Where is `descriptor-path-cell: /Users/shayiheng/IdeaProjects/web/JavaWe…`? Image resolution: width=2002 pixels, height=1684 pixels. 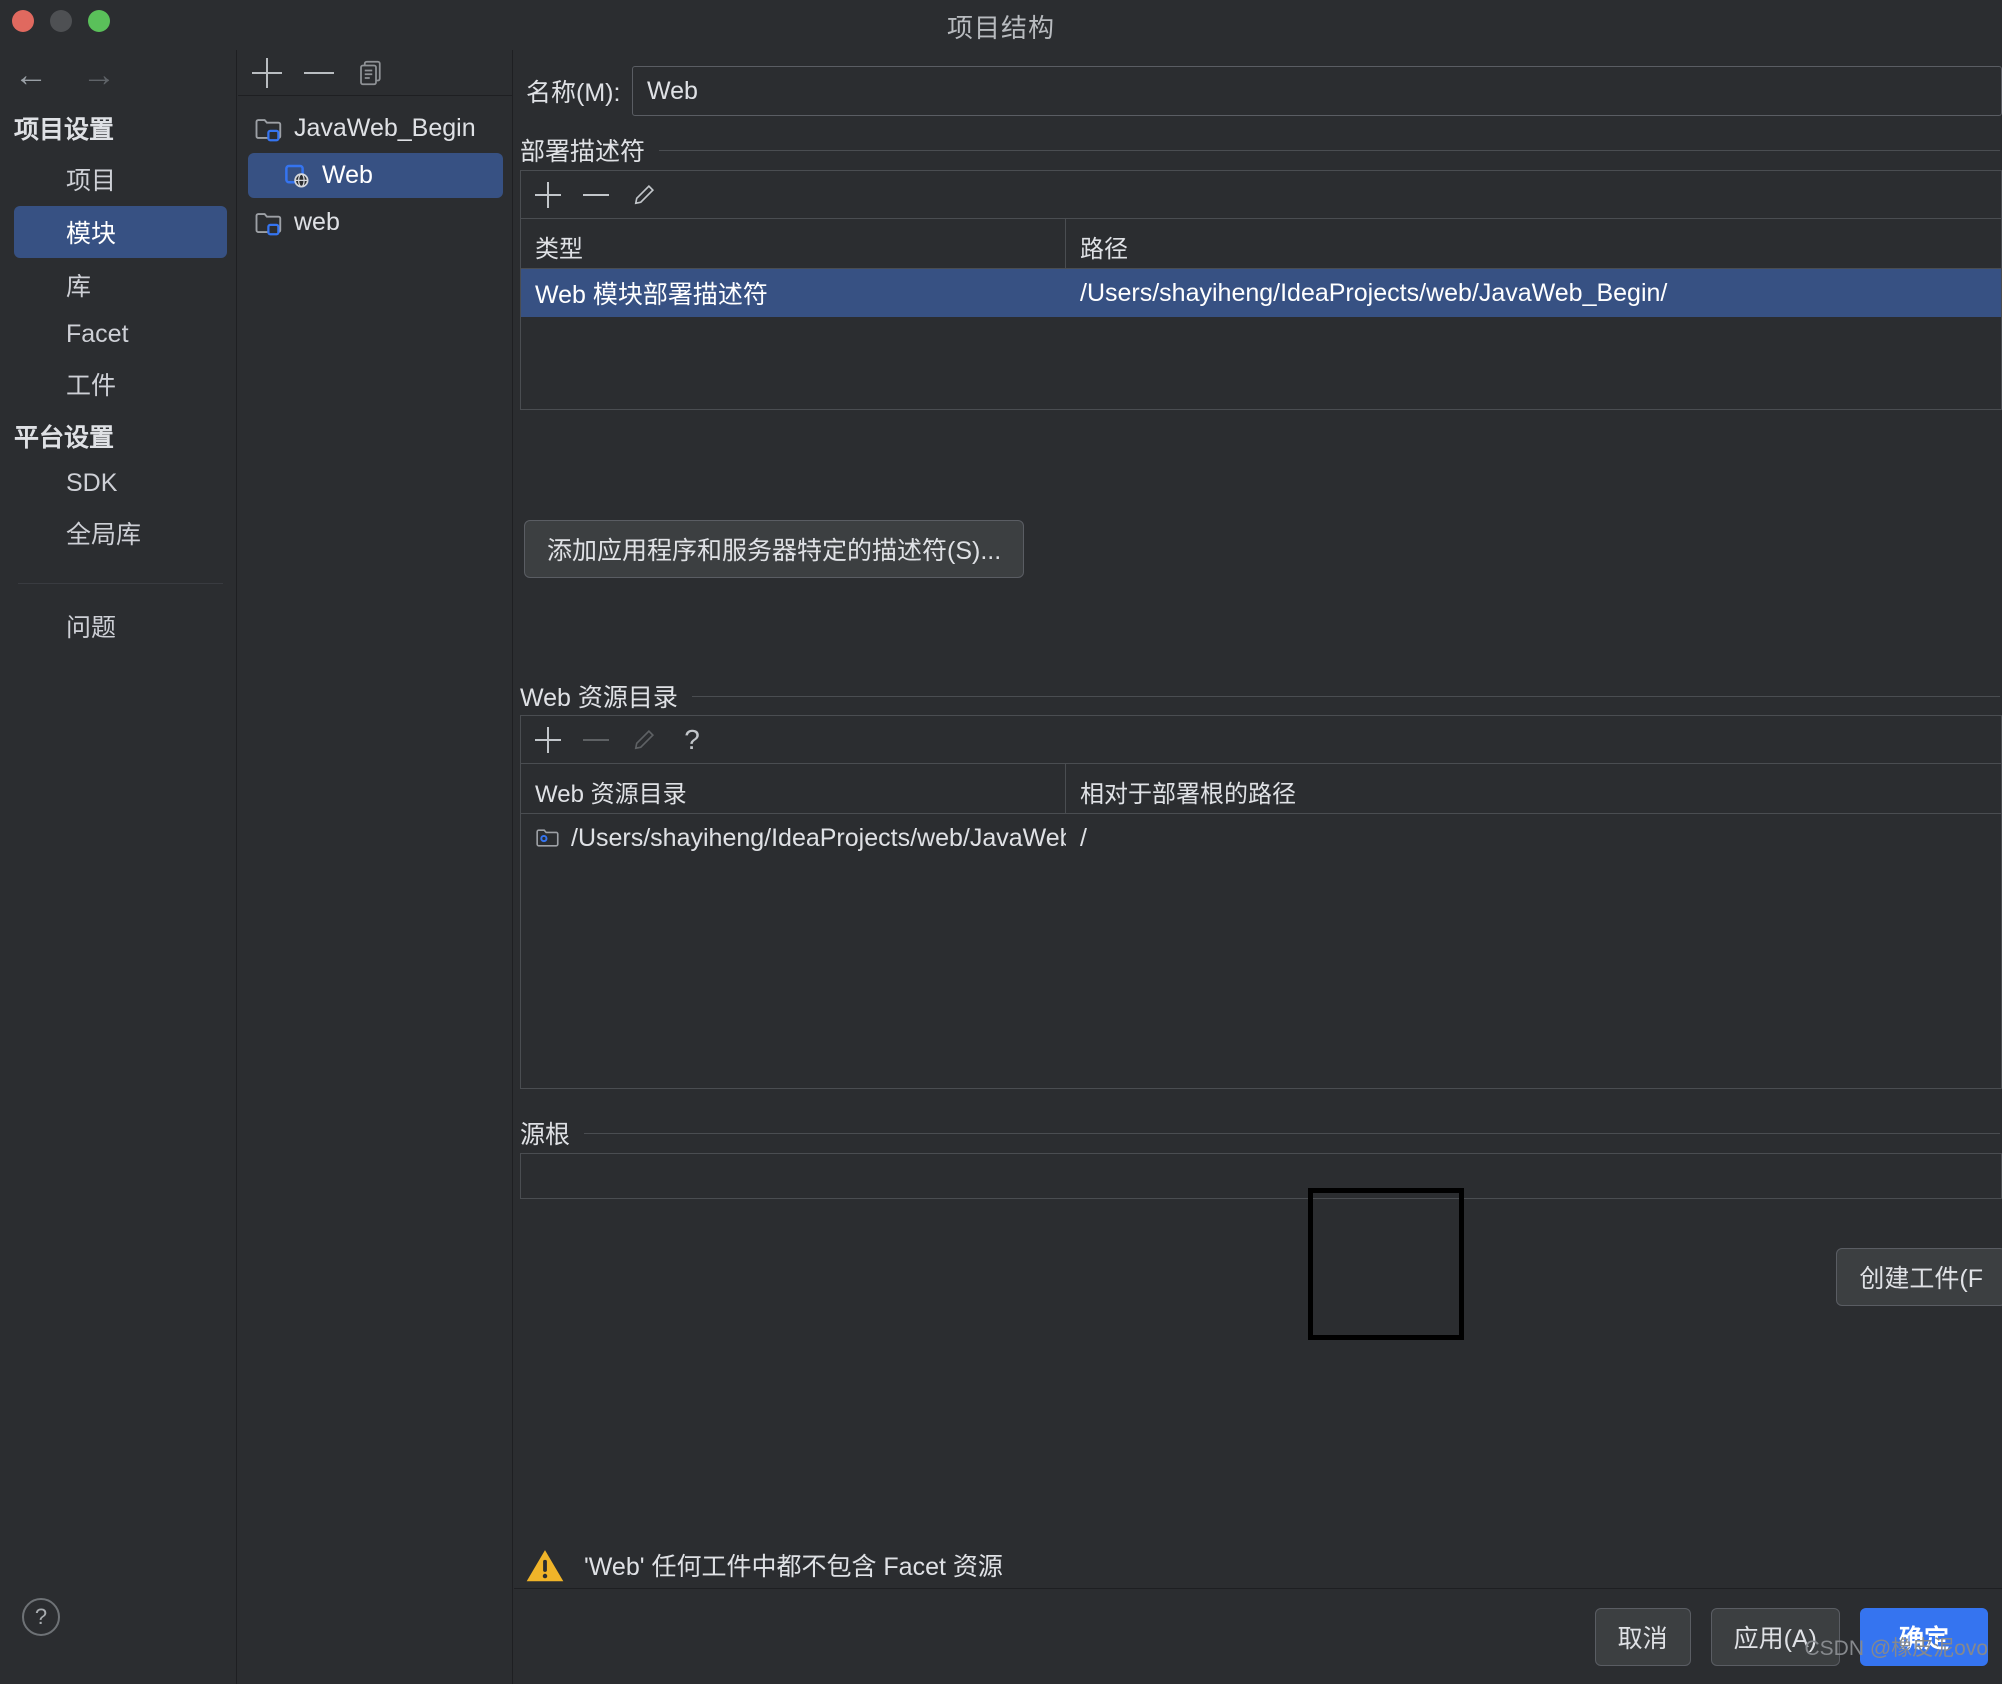
descriptor-path-cell: /Users/shayiheng/IdeaProjects/web/JavaWe… is located at coordinates (1374, 292).